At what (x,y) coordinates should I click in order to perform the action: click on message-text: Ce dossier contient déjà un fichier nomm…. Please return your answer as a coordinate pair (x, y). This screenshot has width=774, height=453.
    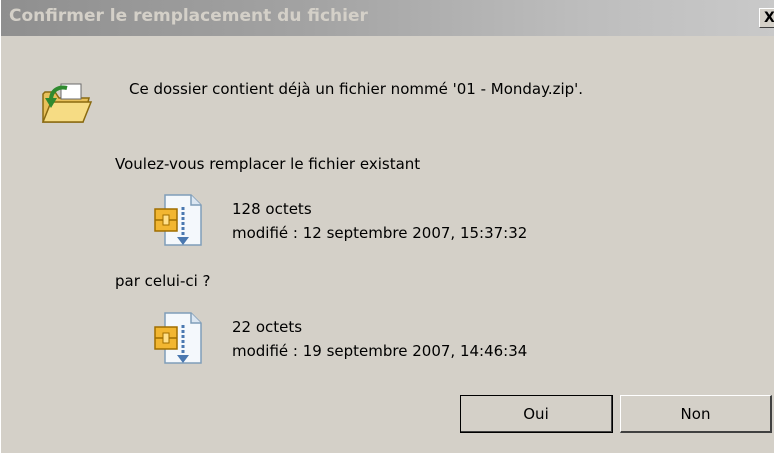
    Looking at the image, I should click on (356, 89).